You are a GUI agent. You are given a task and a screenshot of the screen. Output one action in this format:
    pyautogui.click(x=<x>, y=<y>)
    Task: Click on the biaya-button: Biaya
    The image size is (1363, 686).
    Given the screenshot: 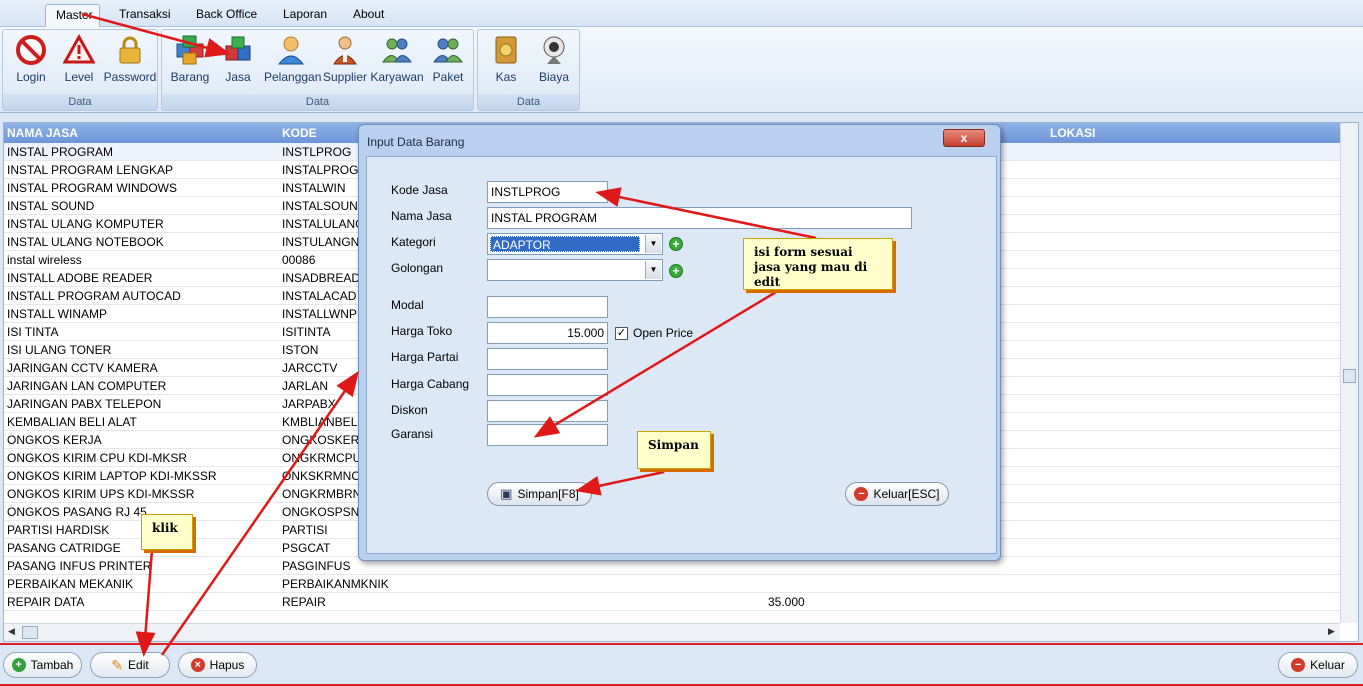 What is the action you would take?
    pyautogui.click(x=554, y=61)
    